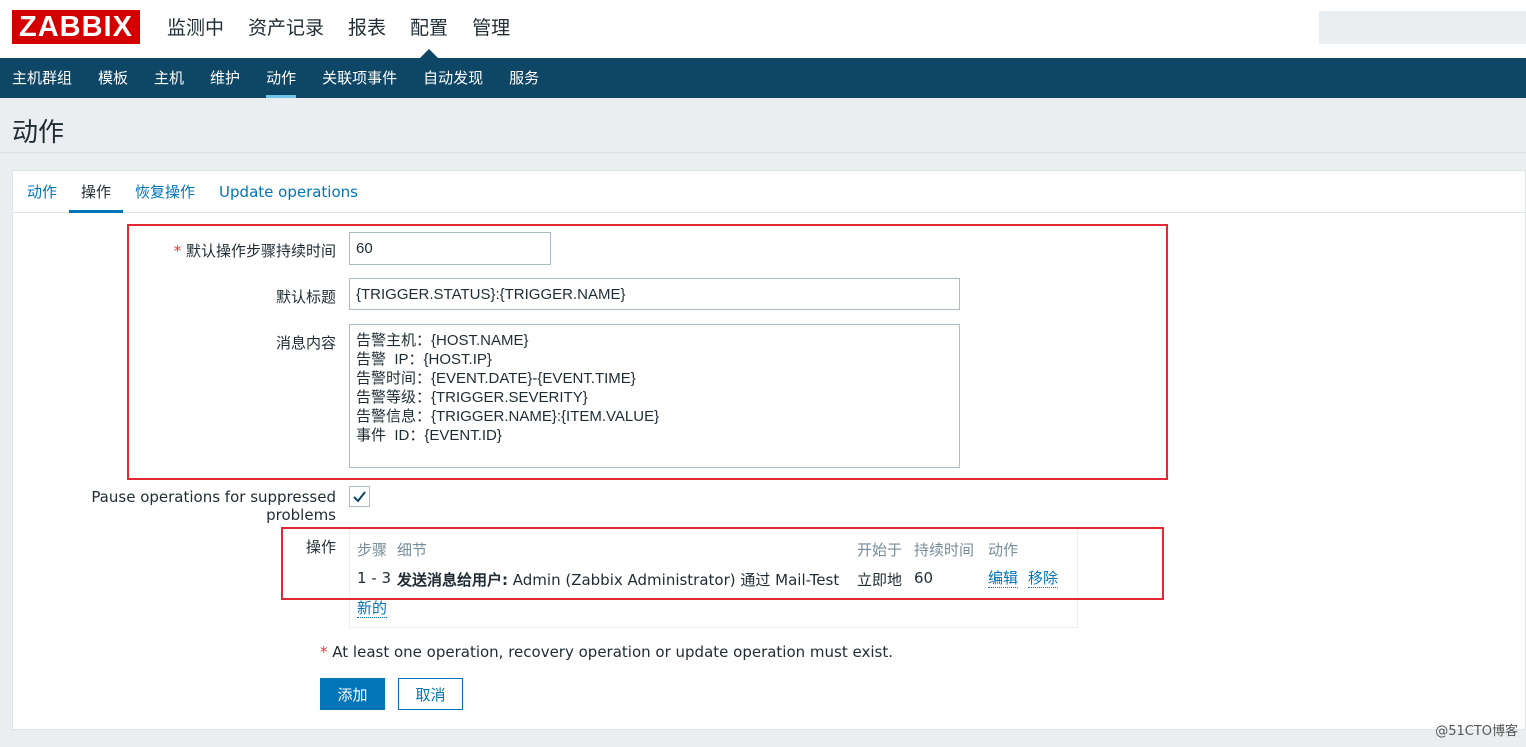 This screenshot has height=747, width=1526. I want to click on tab-recovery-operations: 恢复操作, so click(165, 191).